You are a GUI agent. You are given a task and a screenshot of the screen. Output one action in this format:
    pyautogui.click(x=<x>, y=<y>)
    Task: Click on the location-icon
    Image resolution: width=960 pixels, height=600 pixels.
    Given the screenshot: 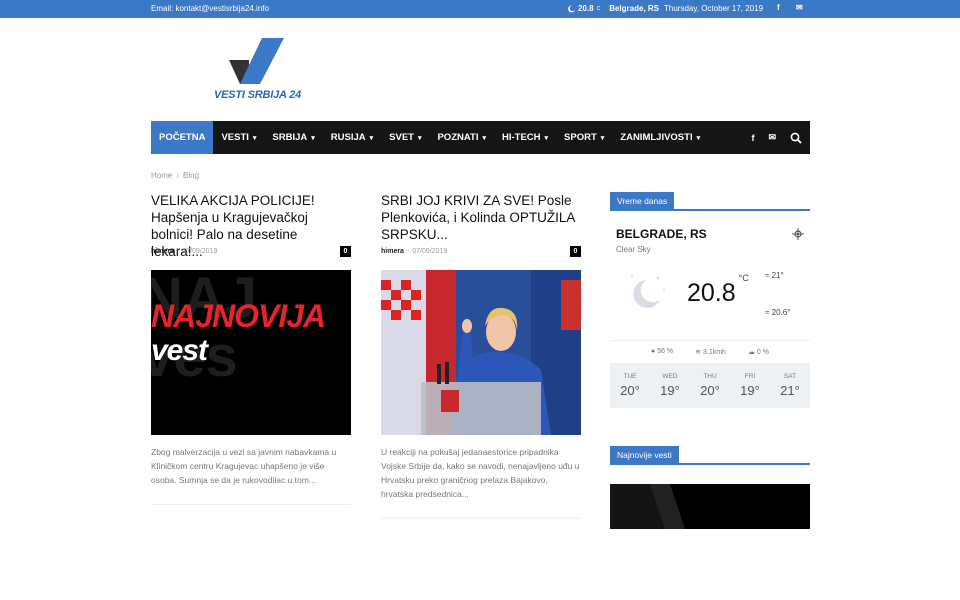 What is the action you would take?
    pyautogui.click(x=798, y=234)
    